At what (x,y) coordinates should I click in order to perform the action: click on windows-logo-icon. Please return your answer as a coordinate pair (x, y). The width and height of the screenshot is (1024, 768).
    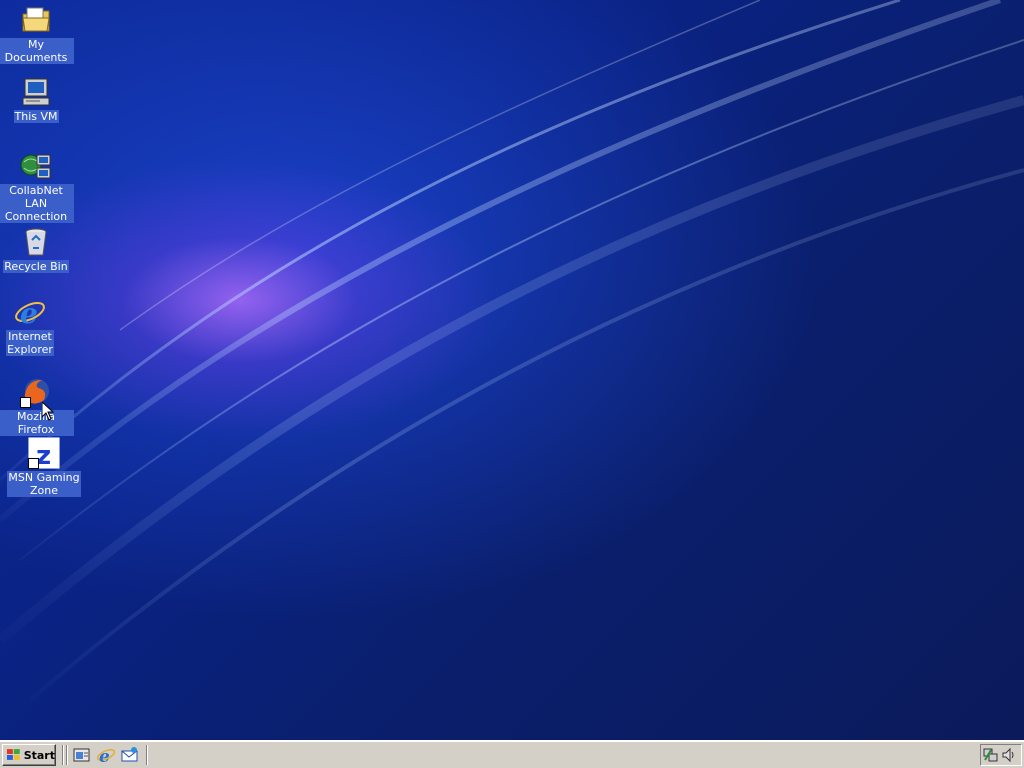
    Looking at the image, I should click on (13, 754).